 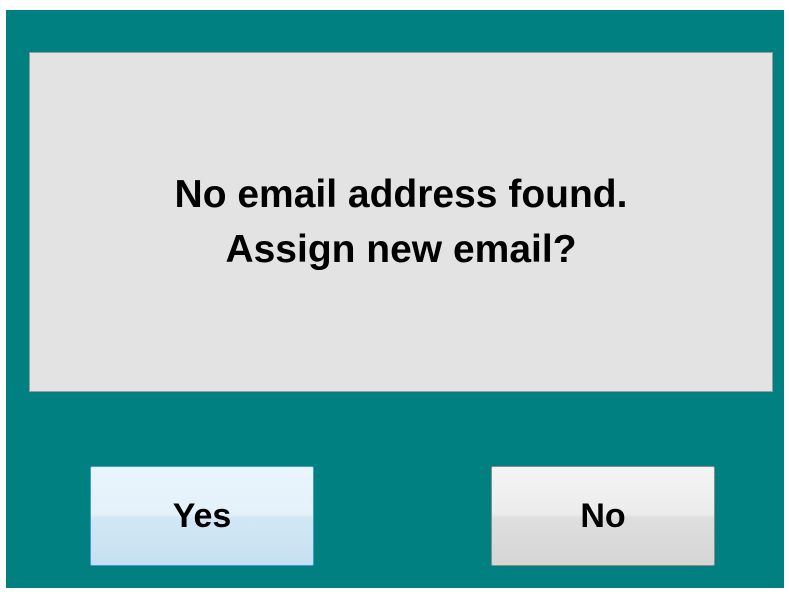 I want to click on message-line-1: No email address found., so click(x=401, y=194).